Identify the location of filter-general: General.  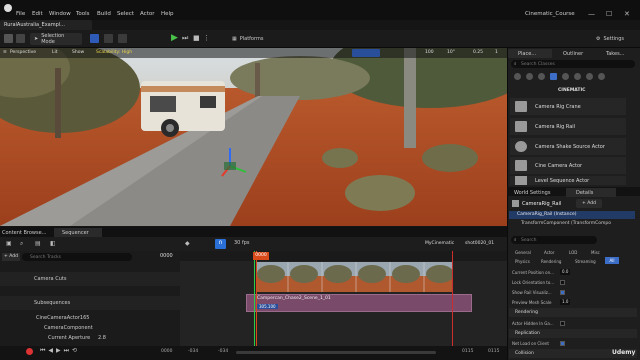
(523, 252).